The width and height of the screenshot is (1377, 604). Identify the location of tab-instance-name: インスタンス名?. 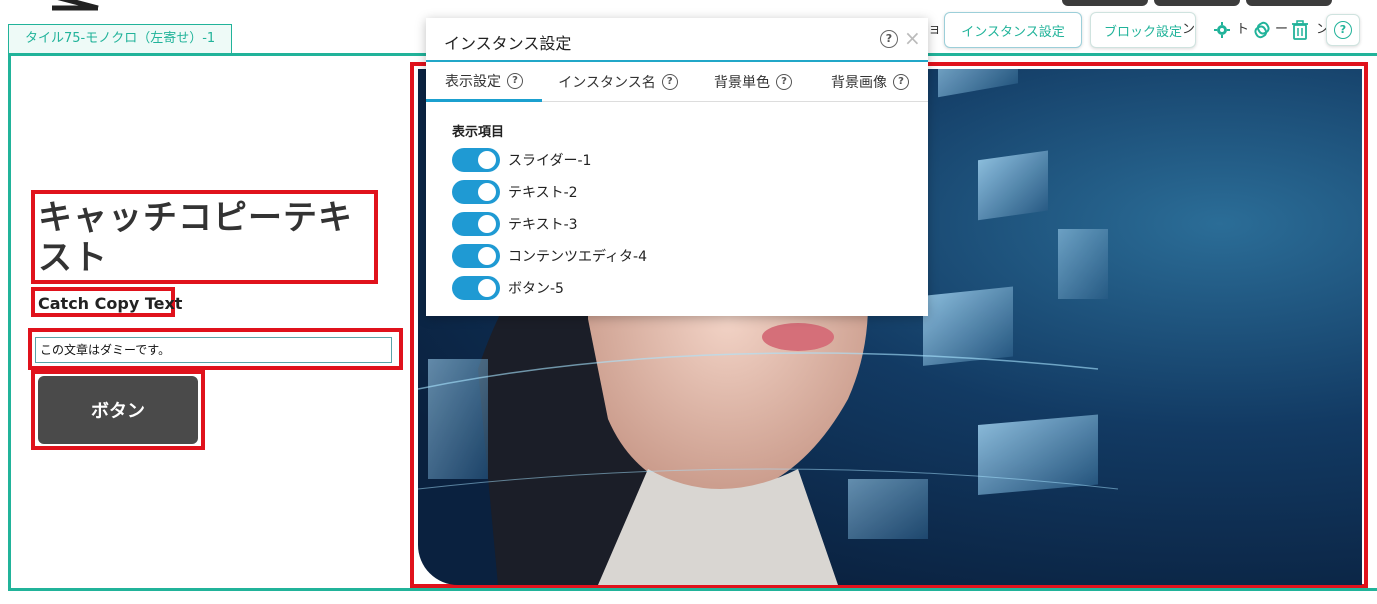
(618, 82).